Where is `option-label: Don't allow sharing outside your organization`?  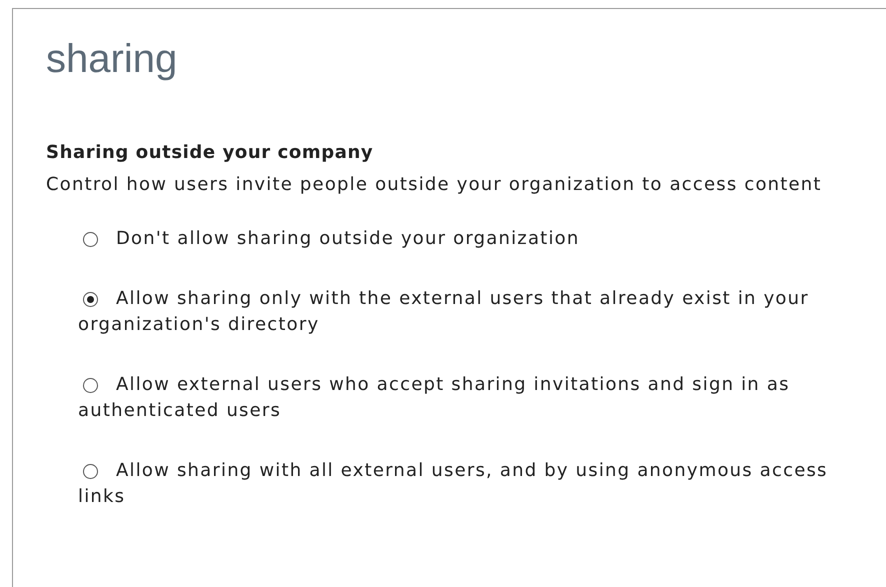 option-label: Don't allow sharing outside your organization is located at coordinates (465, 239).